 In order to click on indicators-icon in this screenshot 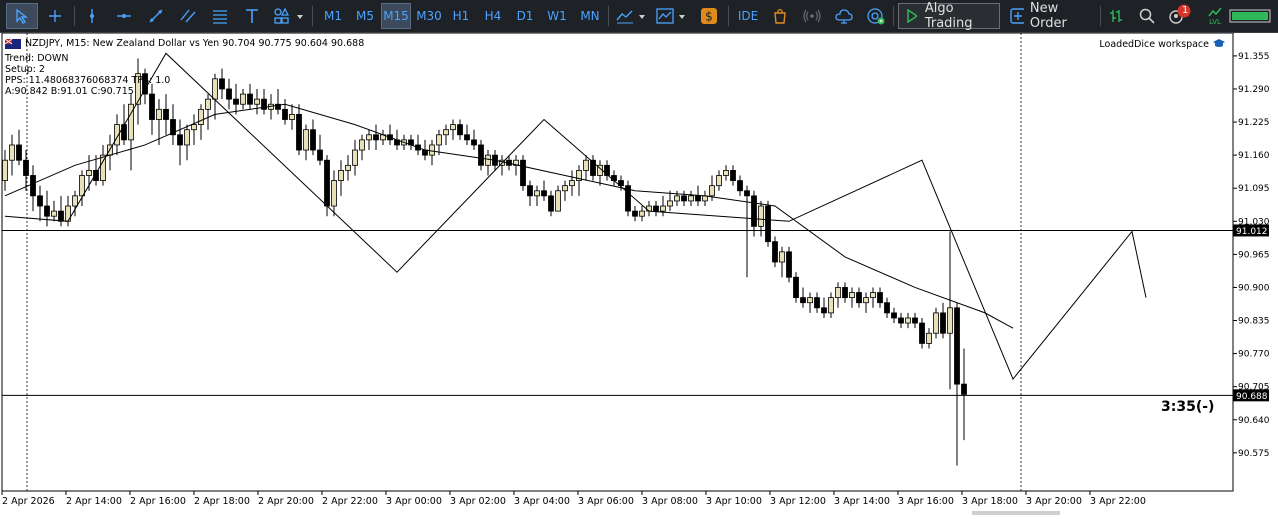, I will do `click(672, 16)`.